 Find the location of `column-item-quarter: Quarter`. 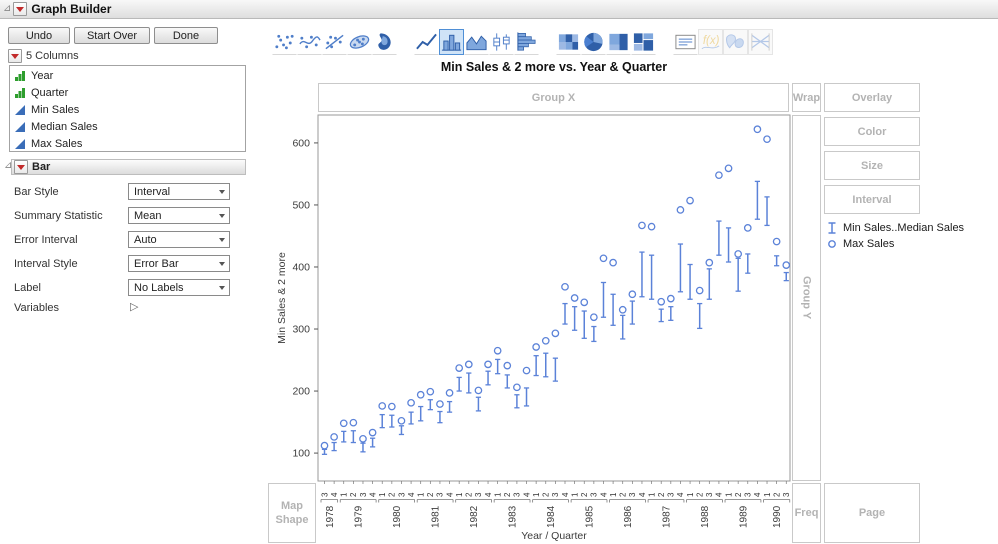

column-item-quarter: Quarter is located at coordinates (127, 92).